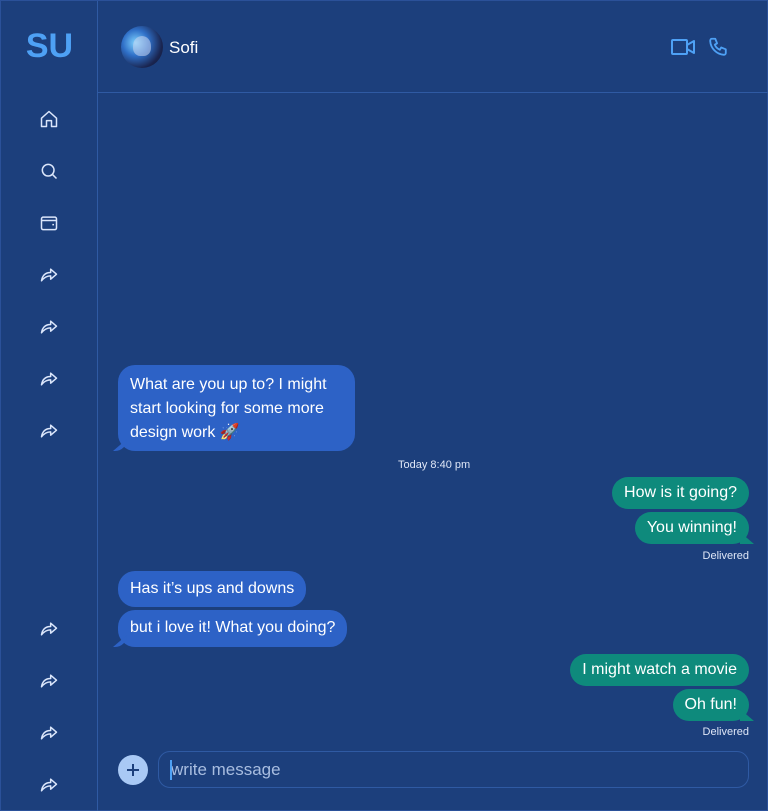 The image size is (768, 811). What do you see at coordinates (49, 46) in the screenshot?
I see `app-logo: SU` at bounding box center [49, 46].